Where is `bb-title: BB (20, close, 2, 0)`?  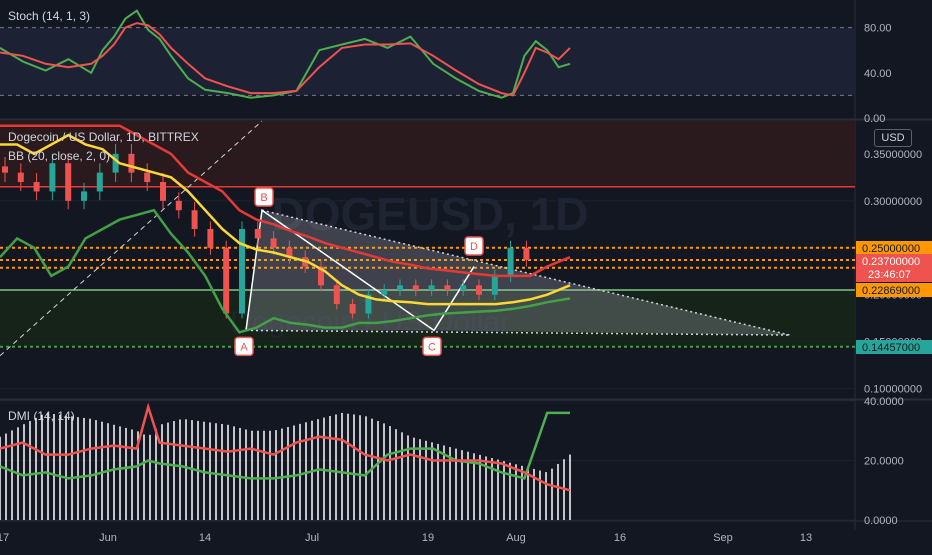 bb-title: BB (20, close, 2, 0) is located at coordinates (59, 156).